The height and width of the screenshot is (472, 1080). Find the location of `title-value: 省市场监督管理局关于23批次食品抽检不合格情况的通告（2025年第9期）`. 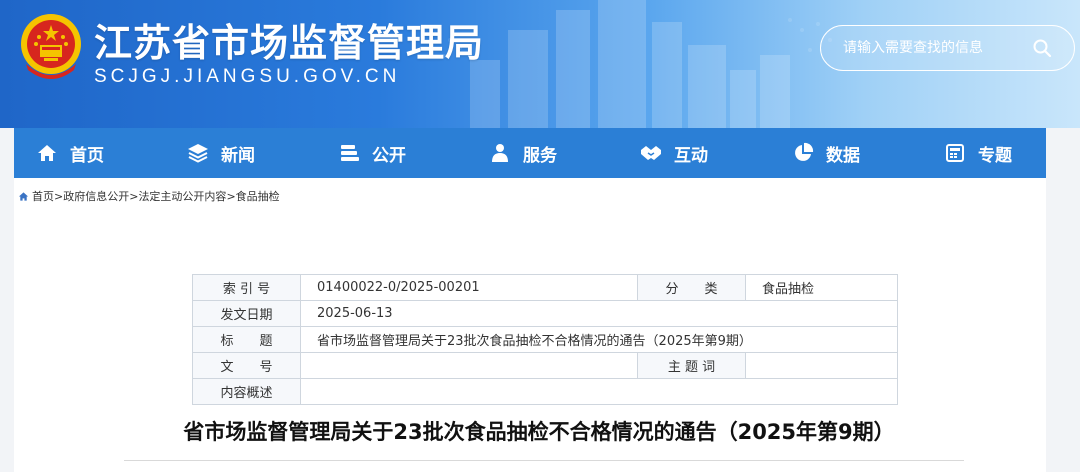

title-value: 省市场监督管理局关于23批次食品抽检不合格情况的通告（2025年第9期） is located at coordinates (599, 339).